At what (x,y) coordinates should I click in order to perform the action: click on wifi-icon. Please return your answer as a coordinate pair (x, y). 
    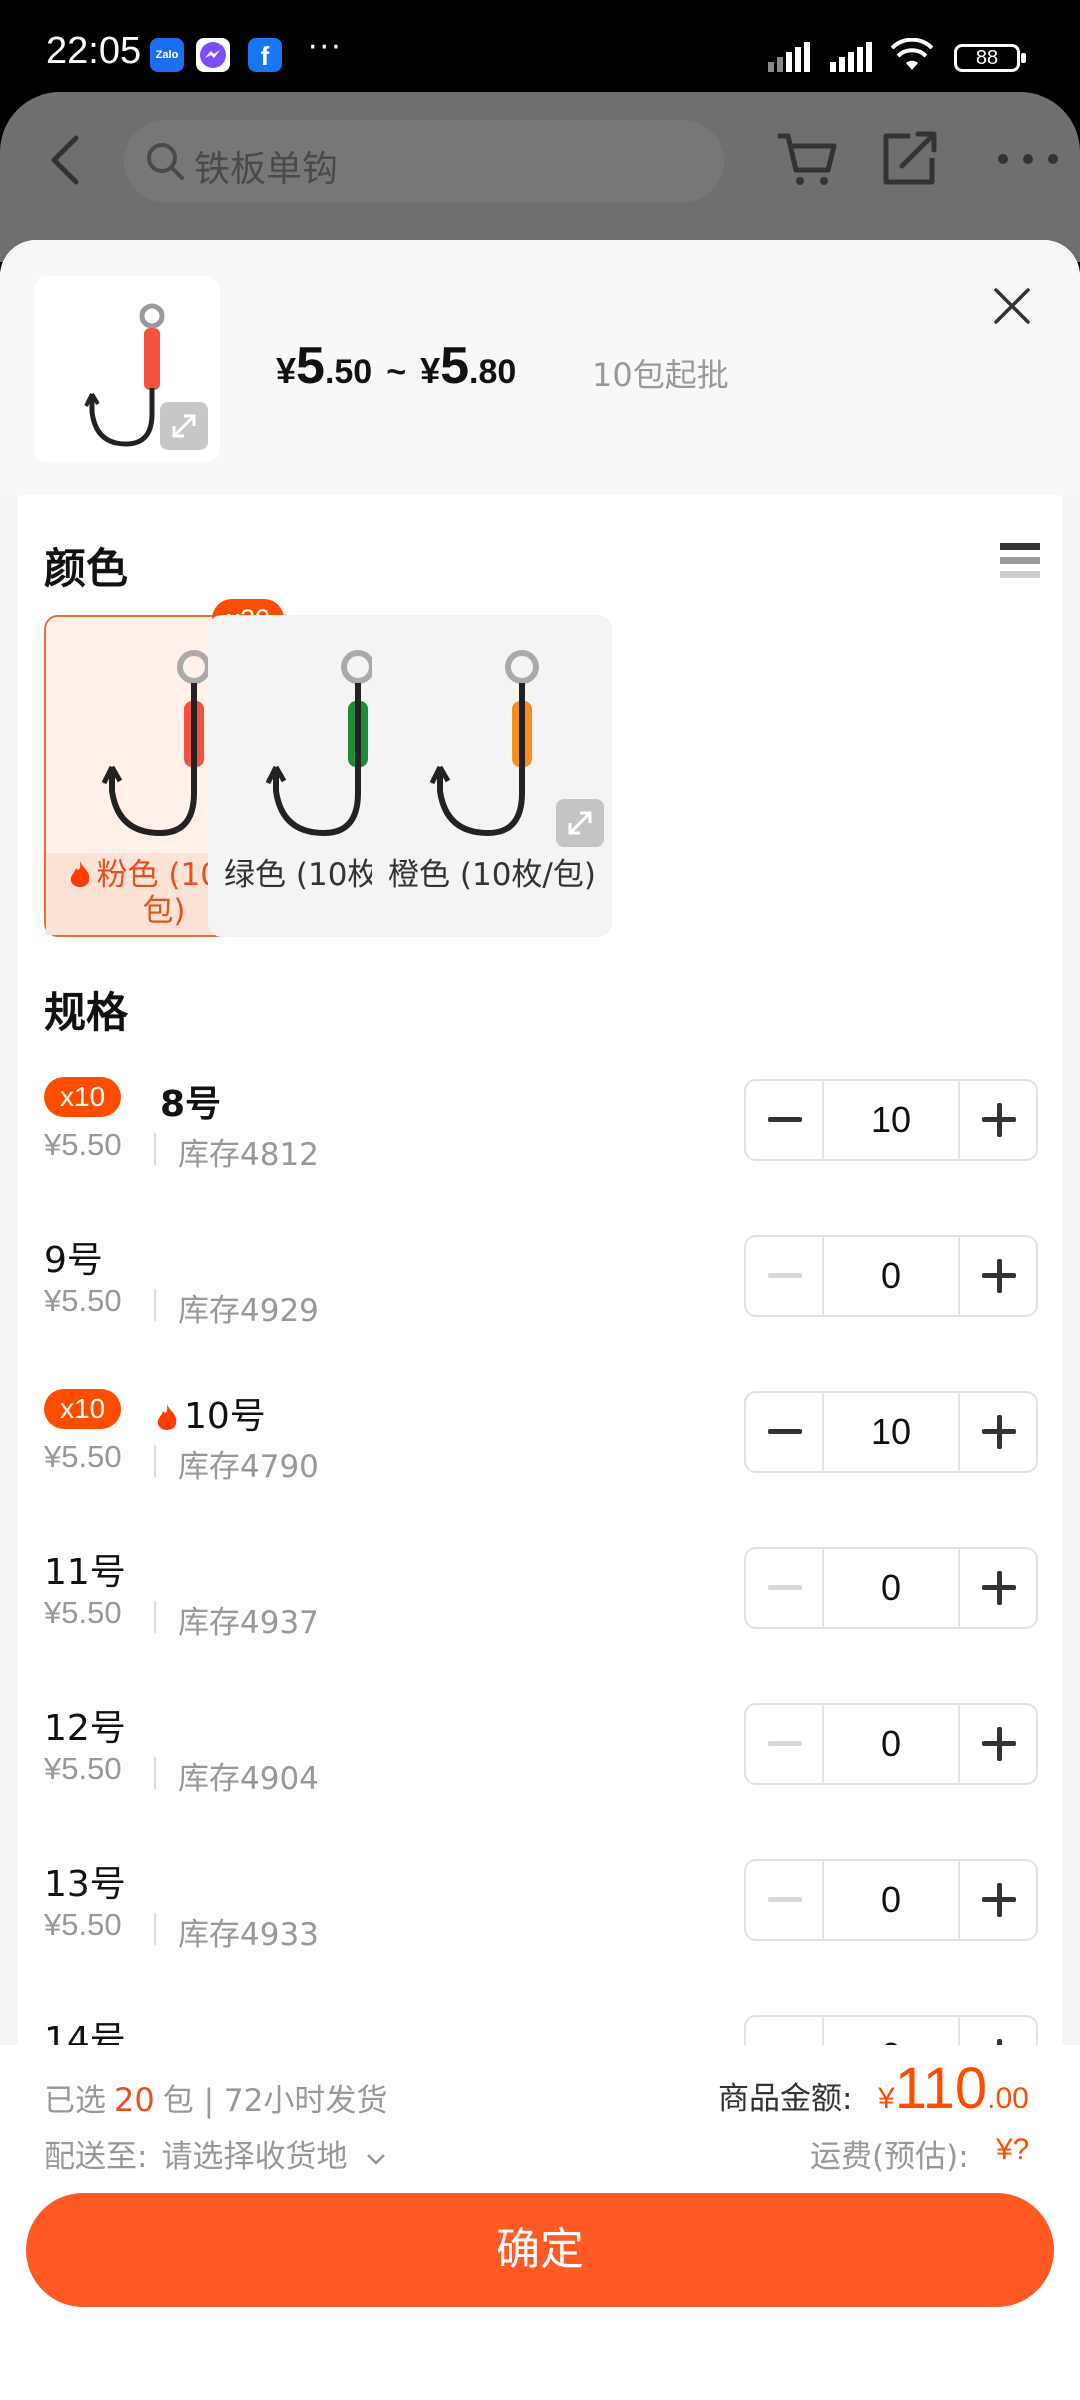
    Looking at the image, I should click on (912, 54).